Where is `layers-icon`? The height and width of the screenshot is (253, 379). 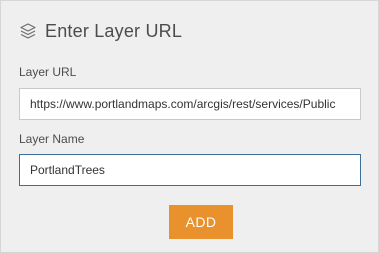 layers-icon is located at coordinates (28, 31).